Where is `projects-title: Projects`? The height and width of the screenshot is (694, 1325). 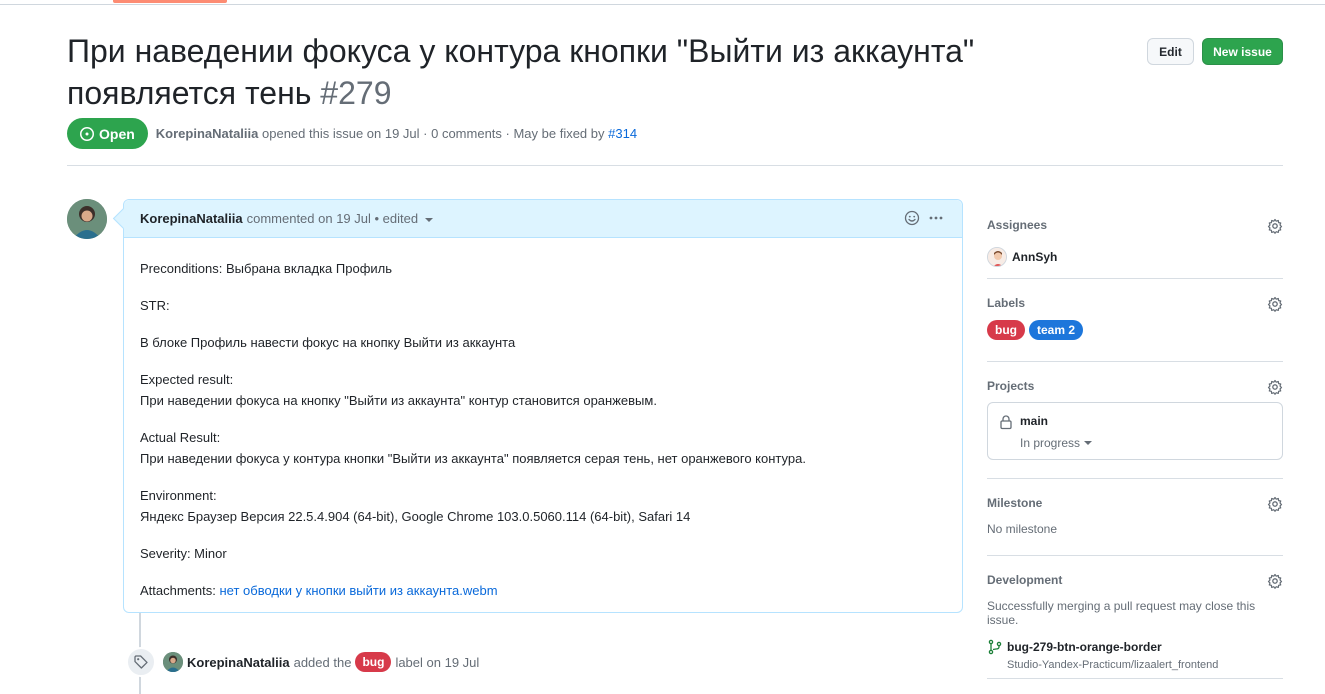 projects-title: Projects is located at coordinates (1135, 386).